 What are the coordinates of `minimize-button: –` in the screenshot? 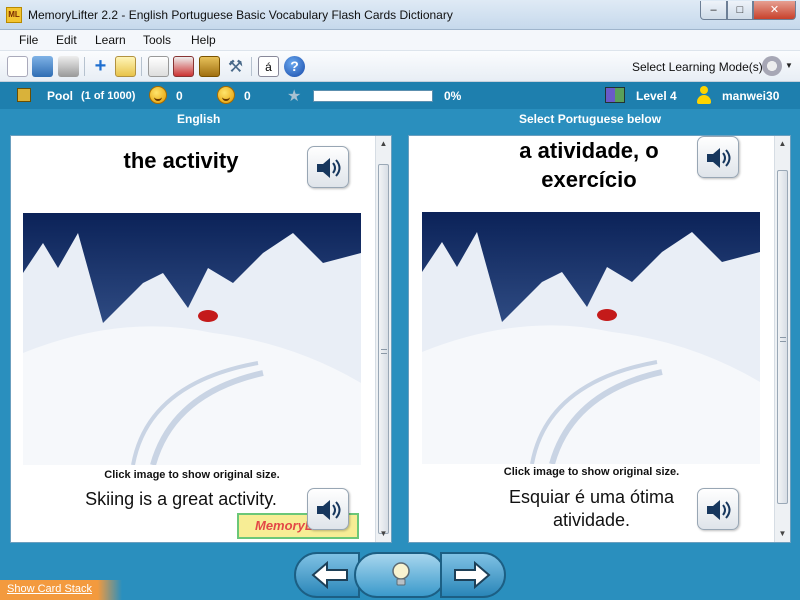 It's located at (713, 10).